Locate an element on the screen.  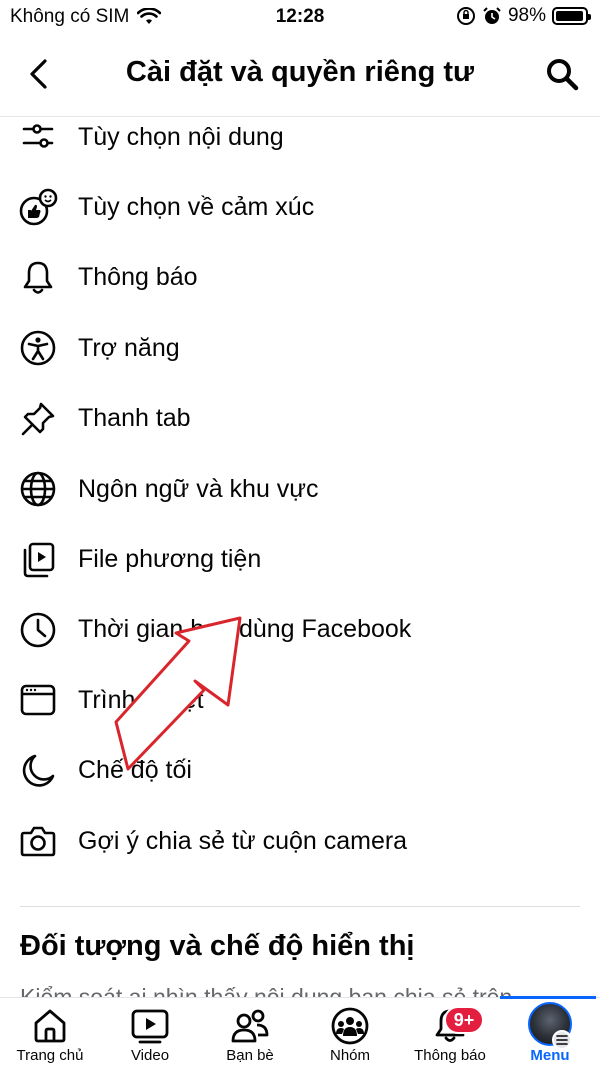
menu-item-label: Trình duyệt is located at coordinates (141, 699).